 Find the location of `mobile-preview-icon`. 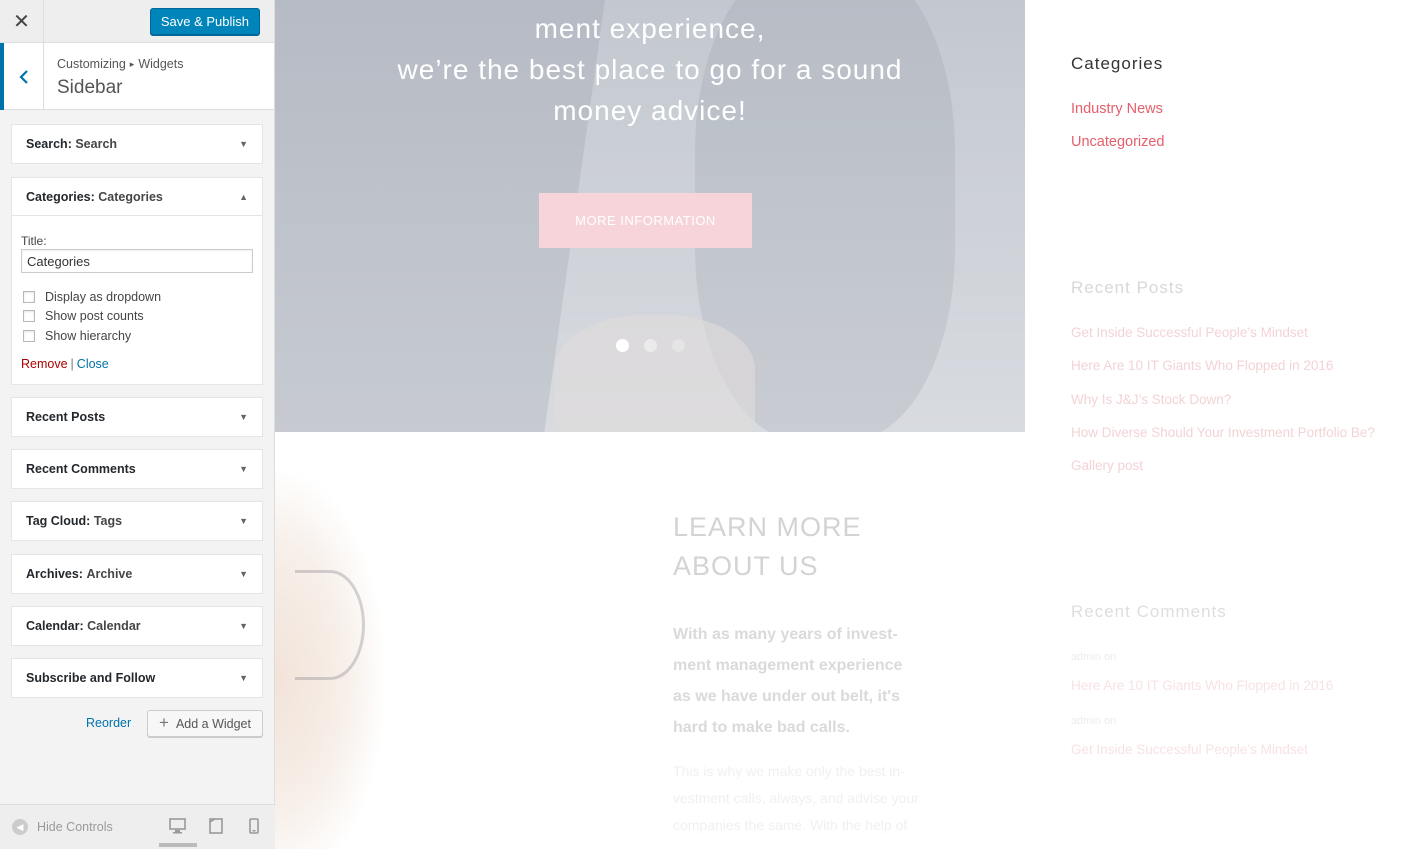

mobile-preview-icon is located at coordinates (254, 828).